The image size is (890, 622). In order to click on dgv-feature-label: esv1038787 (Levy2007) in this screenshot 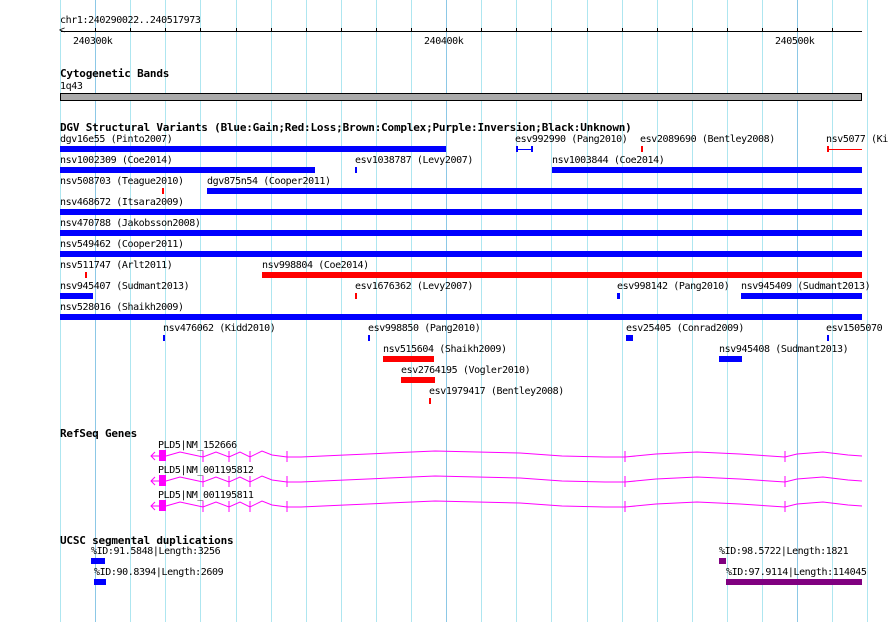, I will do `click(414, 160)`.